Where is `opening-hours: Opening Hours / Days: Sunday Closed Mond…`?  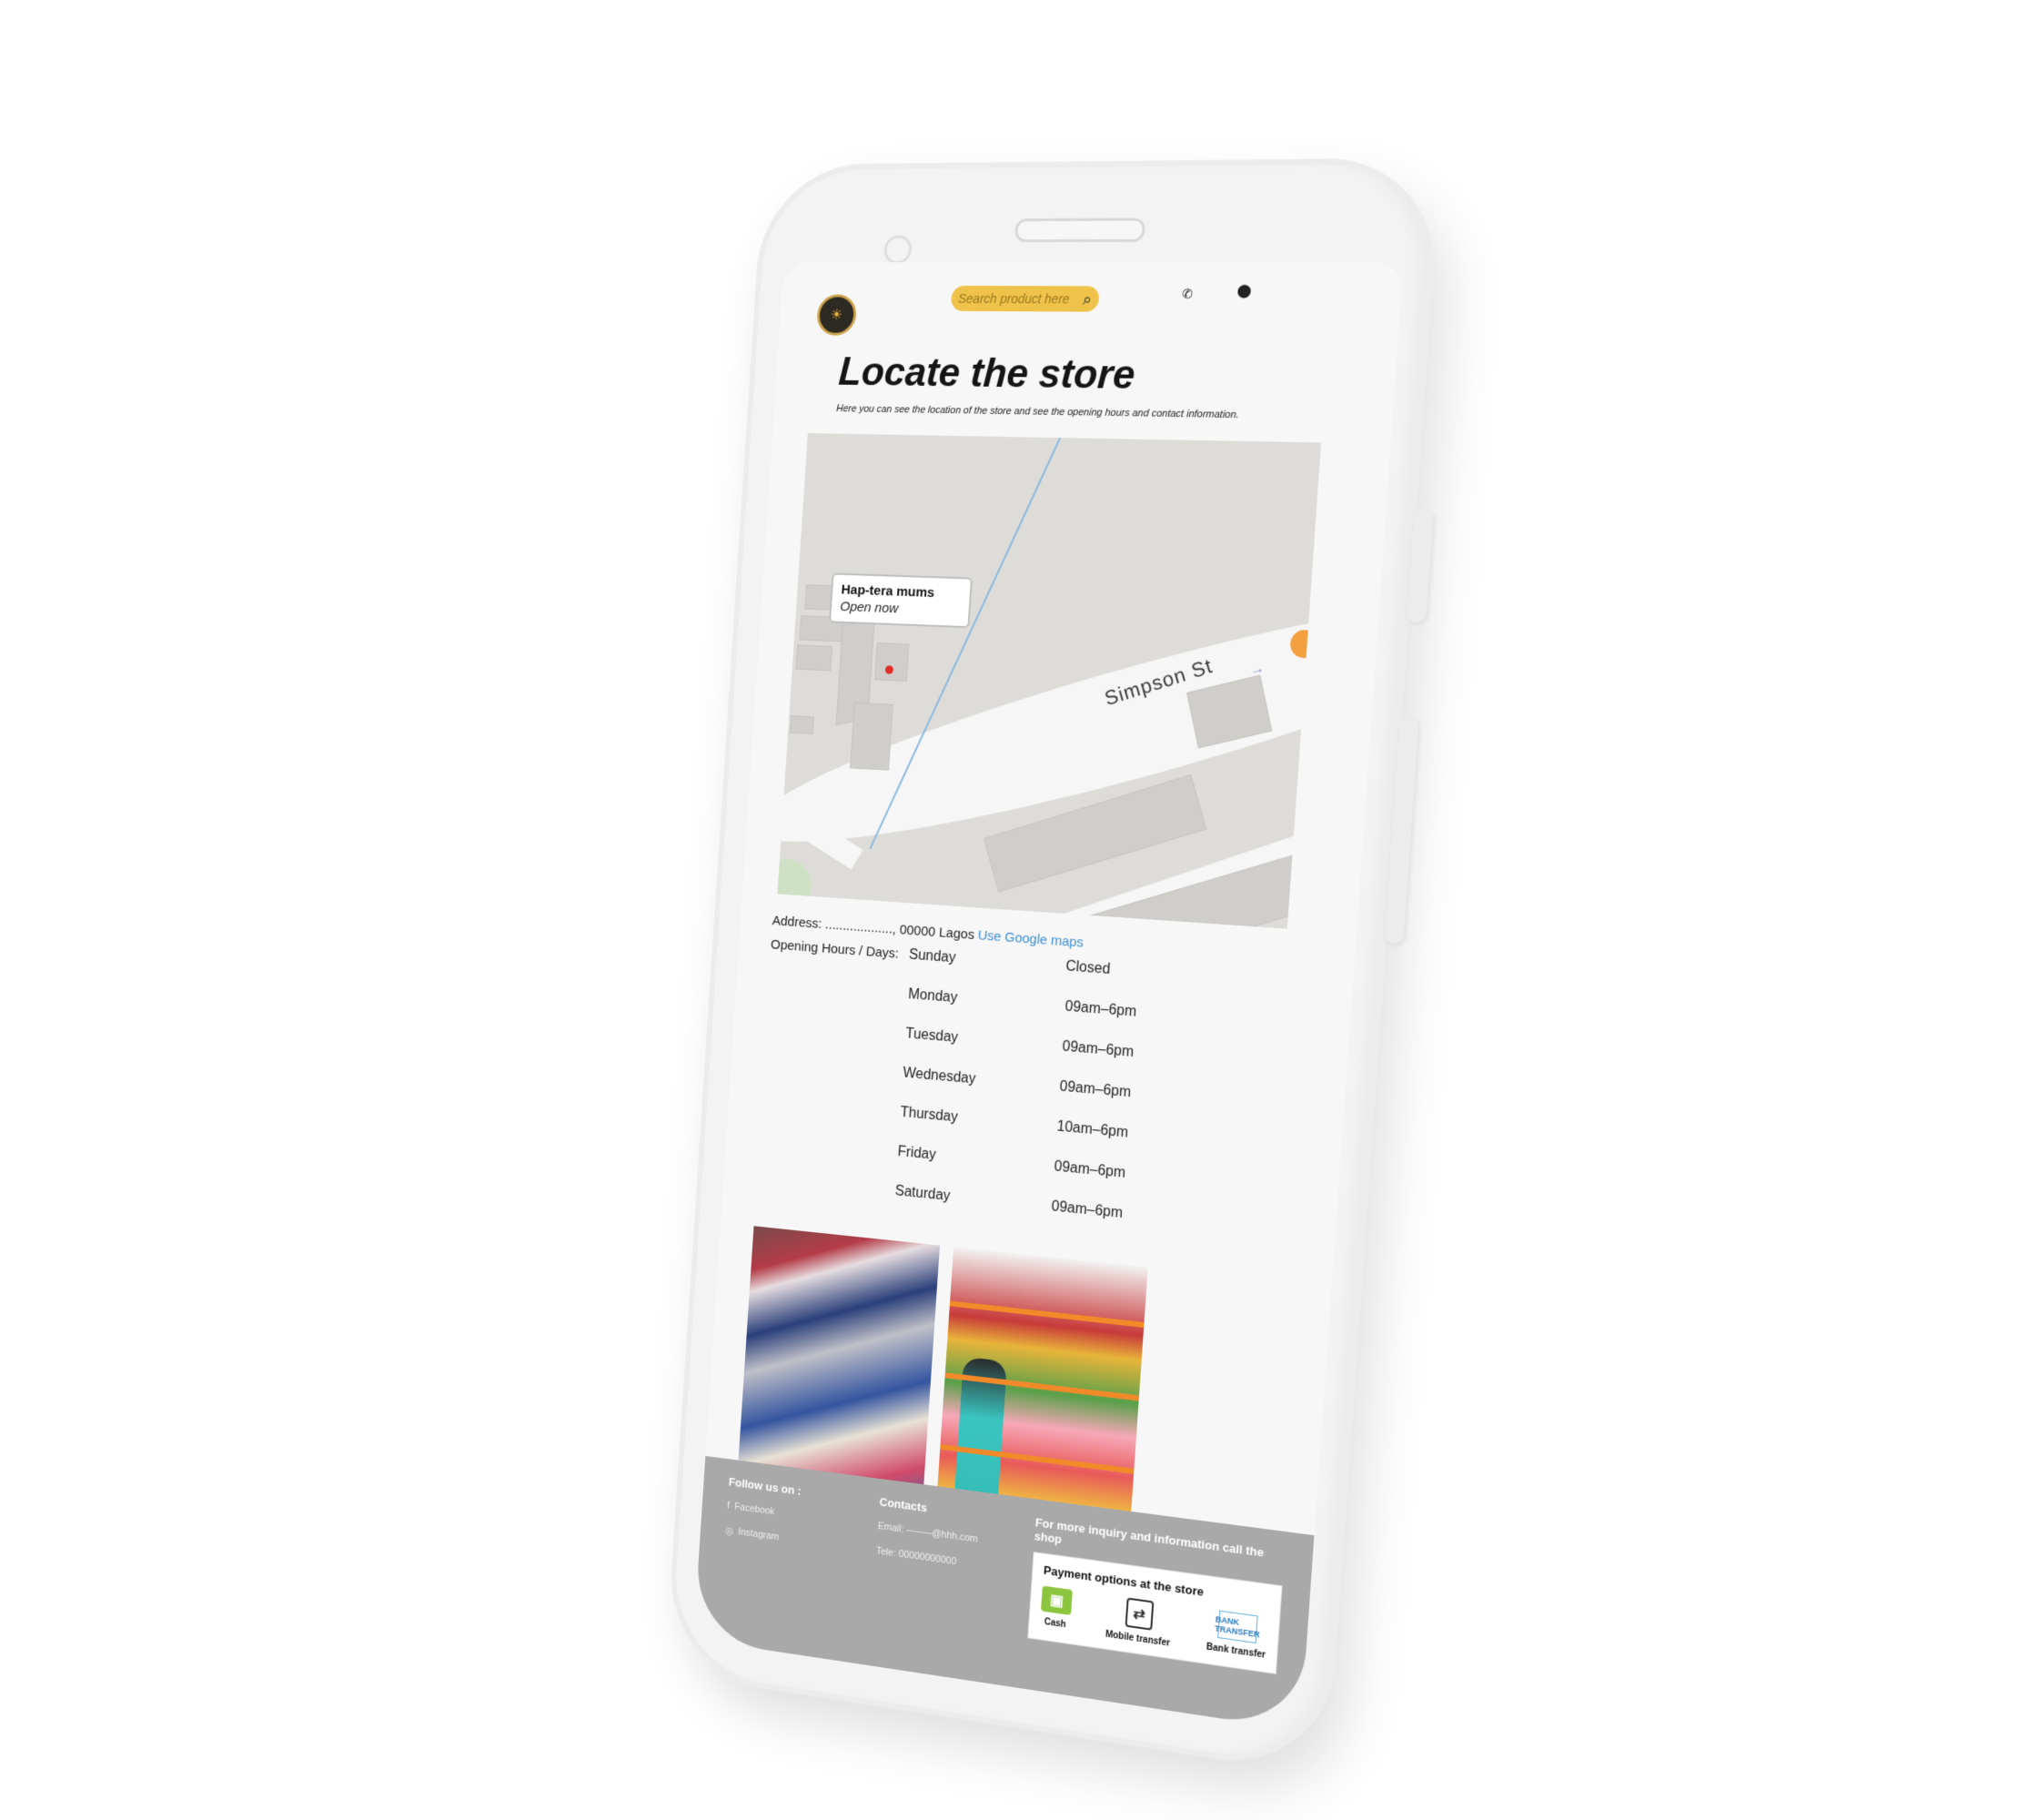 opening-hours: Opening Hours / Days: Sunday Closed Mond… is located at coordinates (1053, 1103).